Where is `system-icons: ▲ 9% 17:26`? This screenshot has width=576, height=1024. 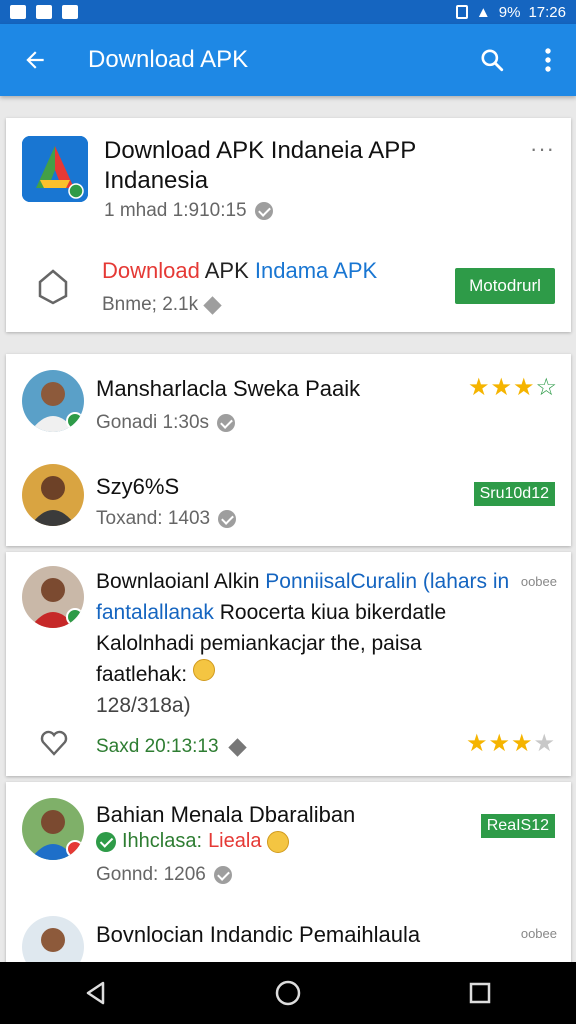 system-icons: ▲ 9% 17:26 is located at coordinates (510, 12).